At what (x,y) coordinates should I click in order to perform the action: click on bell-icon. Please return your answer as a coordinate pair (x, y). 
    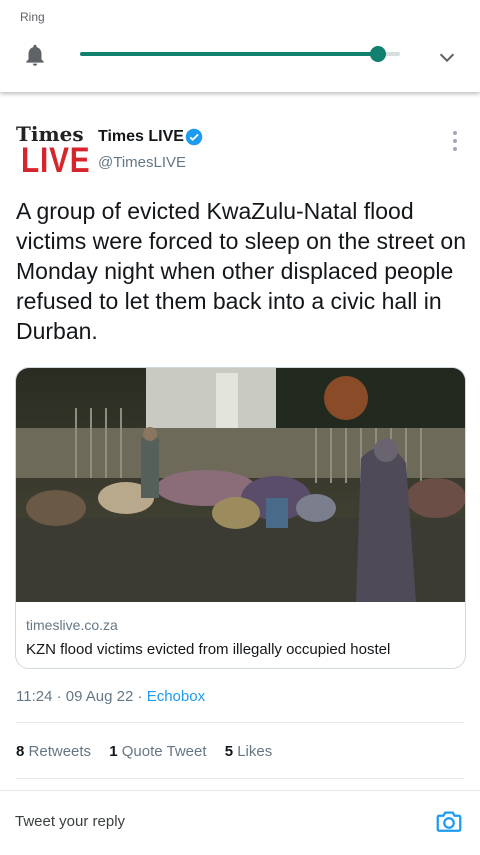
    Looking at the image, I should click on (35, 55).